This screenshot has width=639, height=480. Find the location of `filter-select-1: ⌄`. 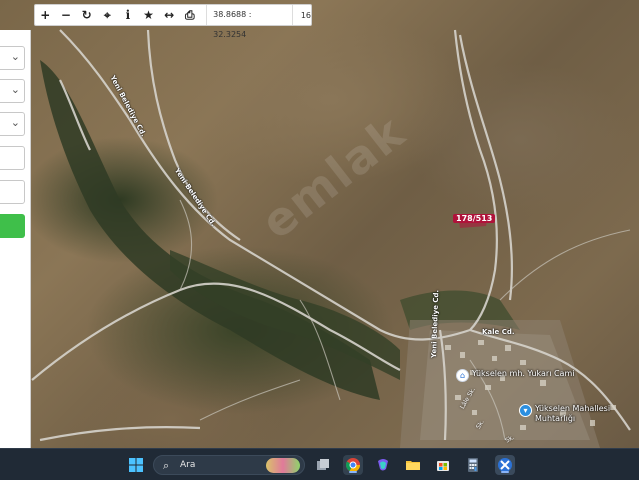

filter-select-1: ⌄ is located at coordinates (12, 58).